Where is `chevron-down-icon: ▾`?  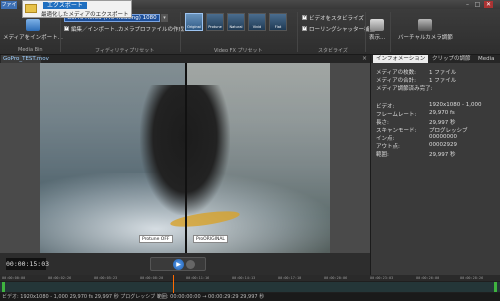
chevron-down-icon: ▾ is located at coordinates (164, 18).